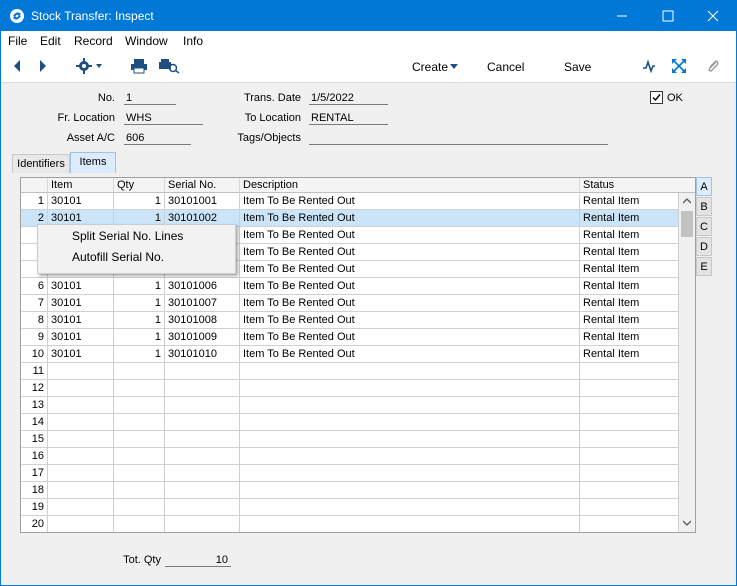 The width and height of the screenshot is (737, 586). I want to click on scrollbar-thumb, so click(687, 224).